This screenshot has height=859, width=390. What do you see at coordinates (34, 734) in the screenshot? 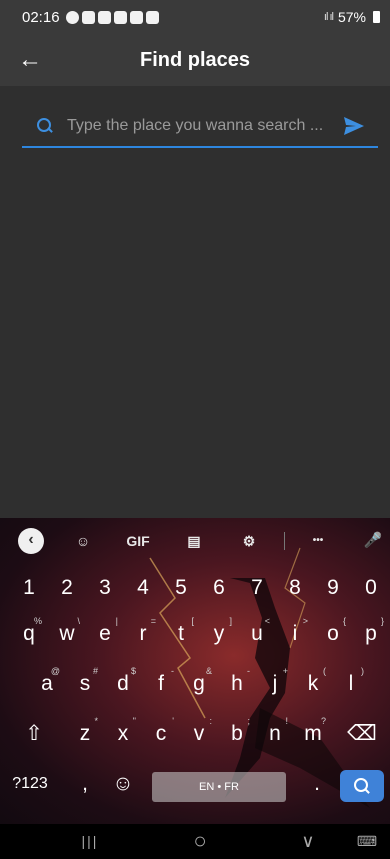
I see `shift-key: ⇧` at bounding box center [34, 734].